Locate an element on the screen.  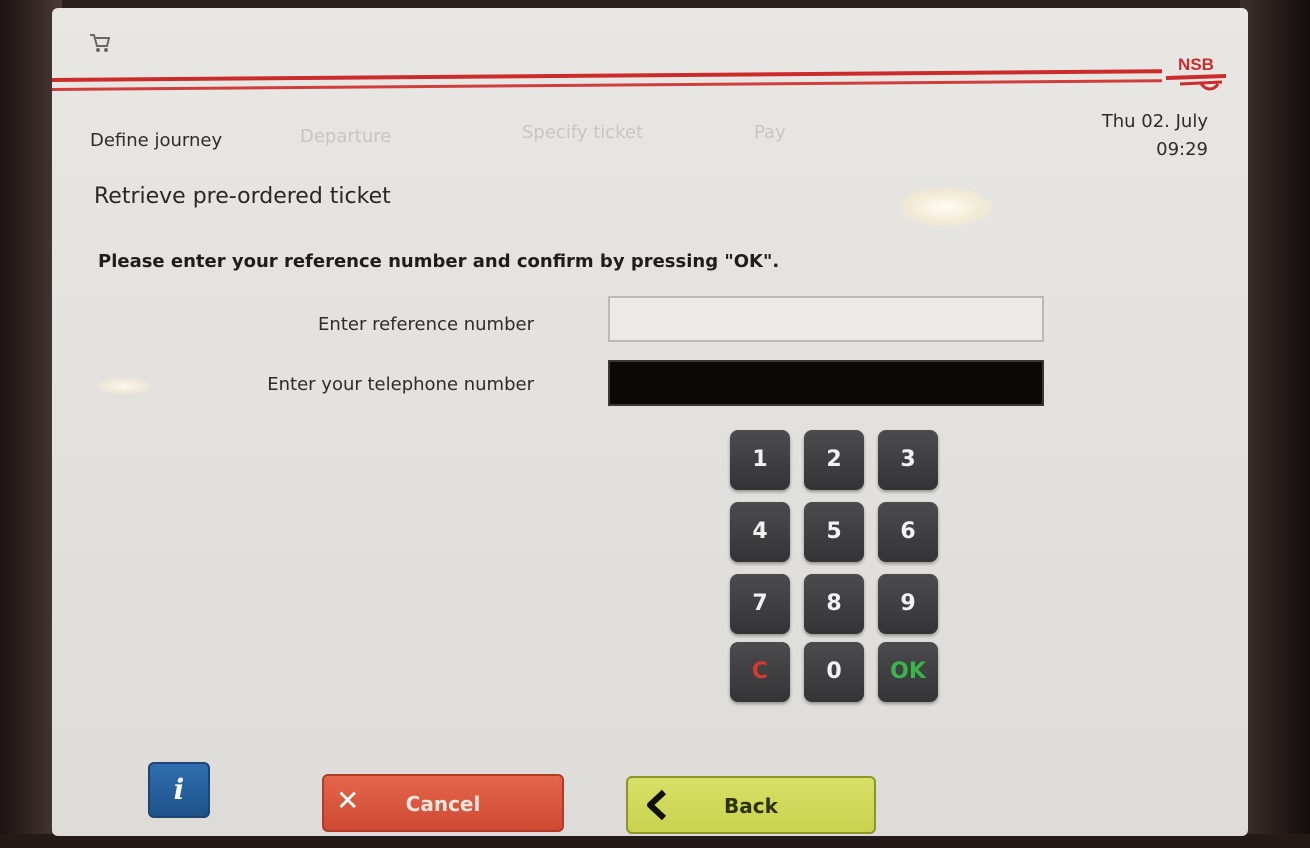
keypad-key-6: 6 is located at coordinates (908, 532).